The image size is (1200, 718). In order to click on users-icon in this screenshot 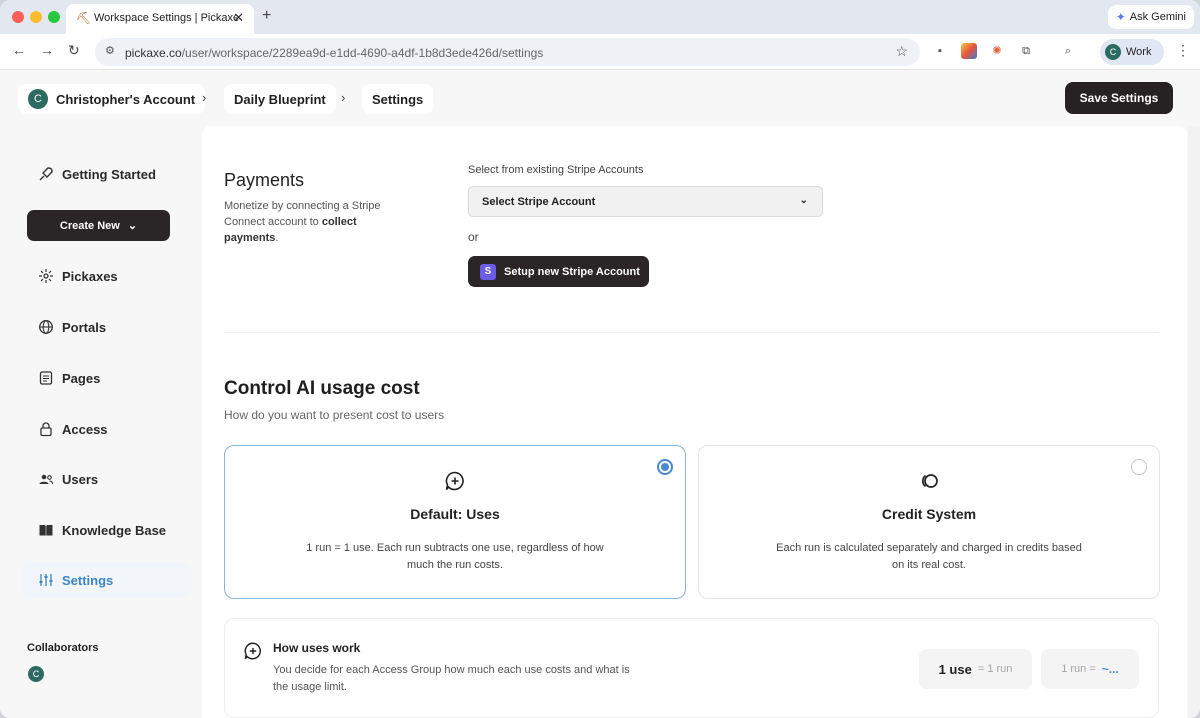, I will do `click(46, 479)`.